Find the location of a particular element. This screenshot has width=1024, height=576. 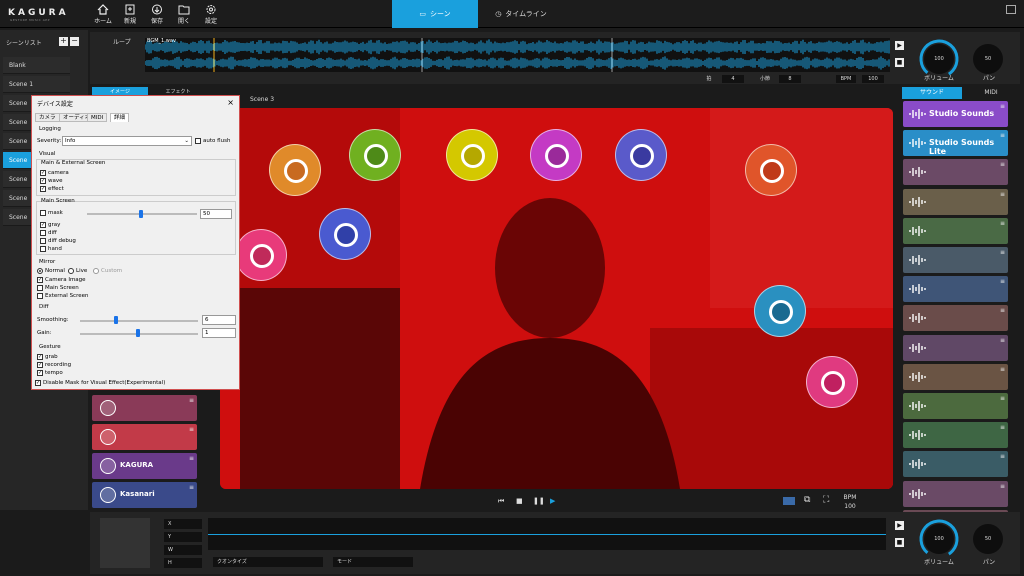

bottom-pan-knob: 50 is located at coordinates (988, 539).